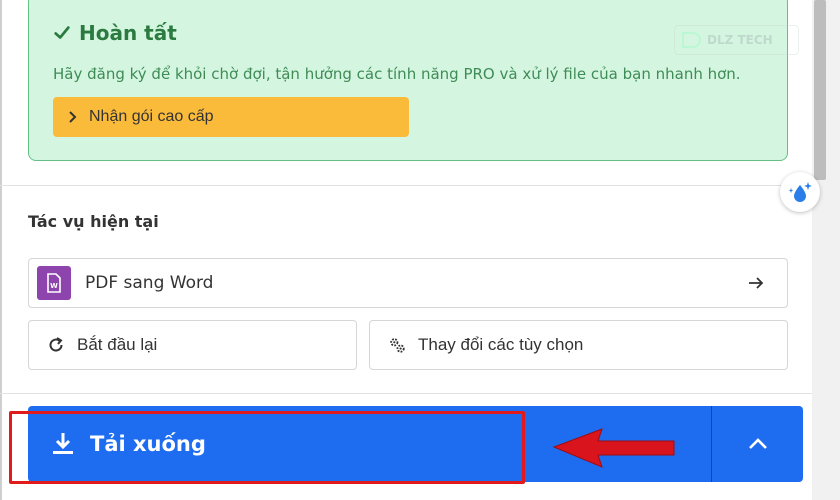 The image size is (840, 500). What do you see at coordinates (63, 443) in the screenshot?
I see `download-icon` at bounding box center [63, 443].